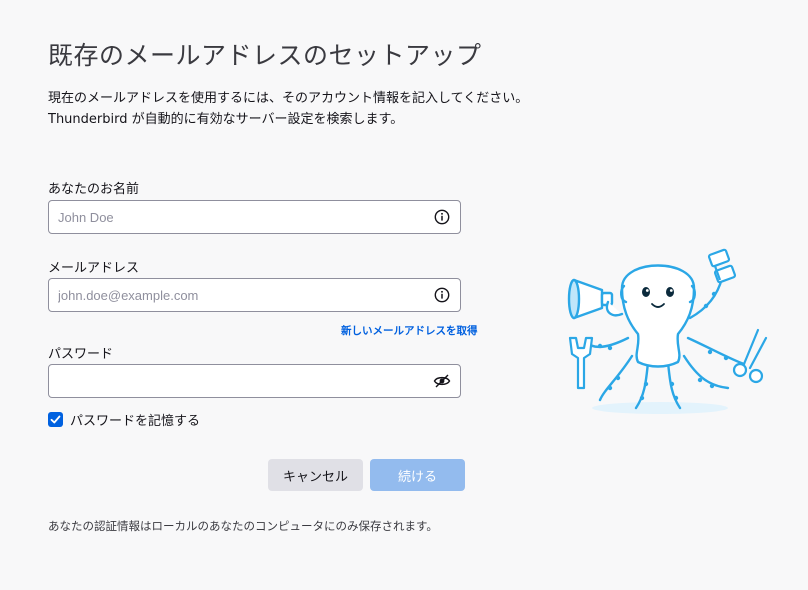 The height and width of the screenshot is (590, 808). What do you see at coordinates (135, 421) in the screenshot?
I see `remember-password-label: パスワードを記憶する` at bounding box center [135, 421].